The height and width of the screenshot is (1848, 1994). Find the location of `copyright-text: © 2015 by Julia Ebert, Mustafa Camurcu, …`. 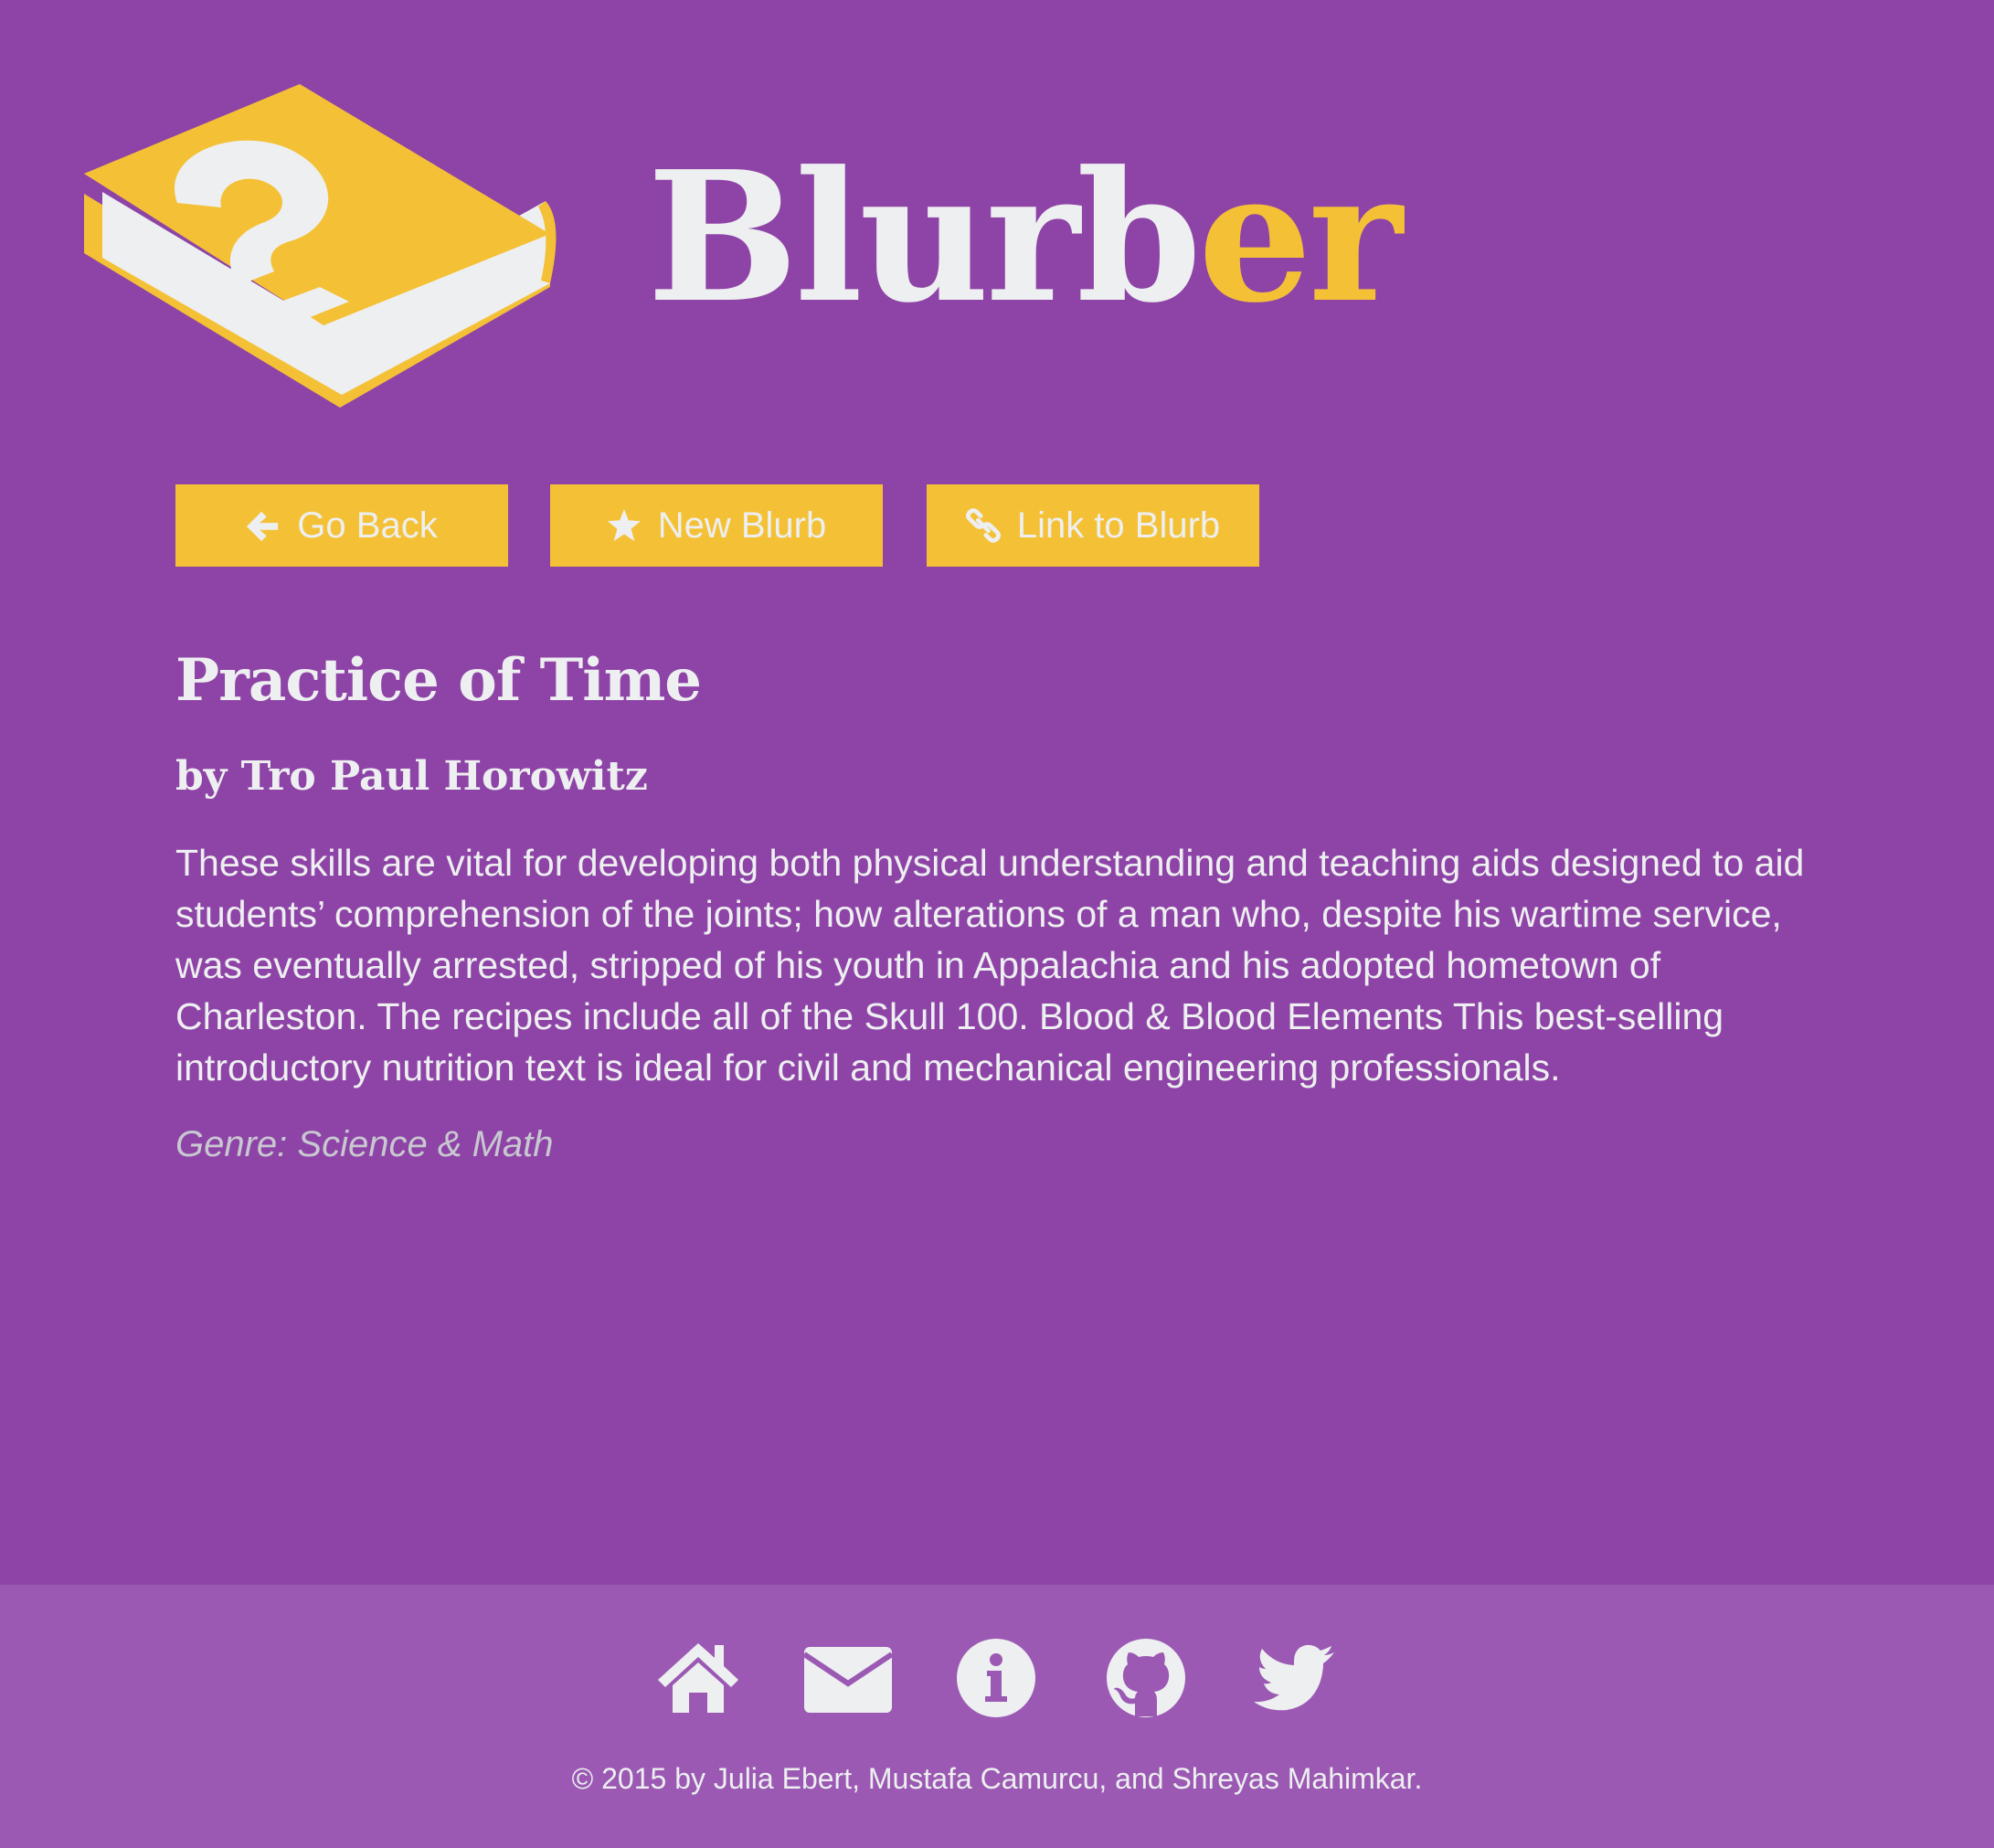

copyright-text: © 2015 by Julia Ebert, Mustafa Camurcu, … is located at coordinates (997, 1778).